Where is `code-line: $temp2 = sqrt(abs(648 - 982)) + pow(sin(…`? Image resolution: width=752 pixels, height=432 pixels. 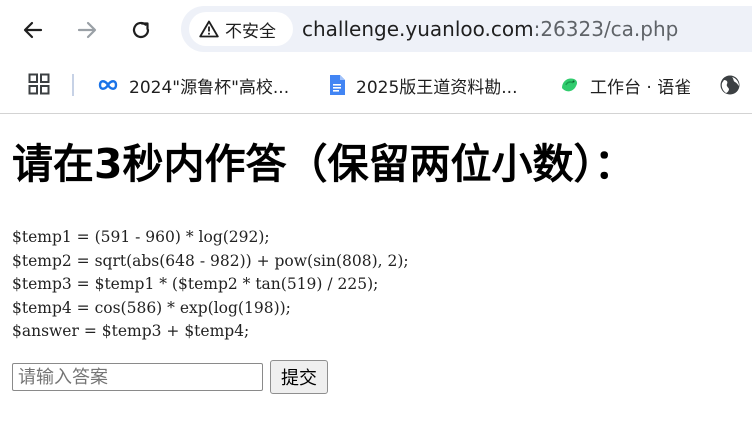 code-line: $temp2 = sqrt(abs(648 - 982)) + pow(sin(… is located at coordinates (210, 260).